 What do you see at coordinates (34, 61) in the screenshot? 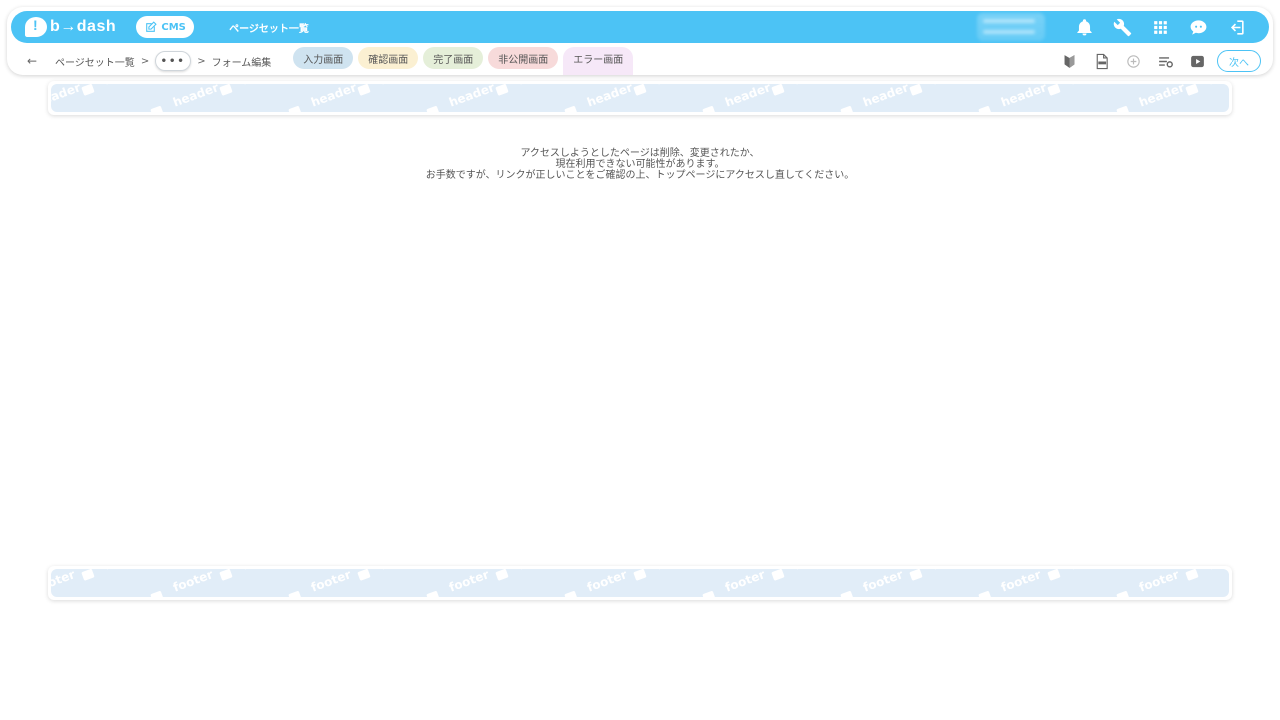
I see `back-arrow-icon: ←` at bounding box center [34, 61].